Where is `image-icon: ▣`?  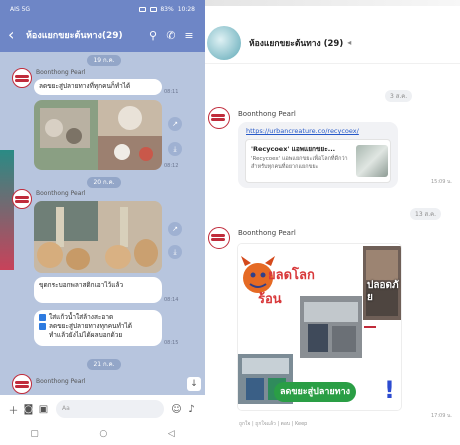 image-icon: ▣ is located at coordinates (43, 409).